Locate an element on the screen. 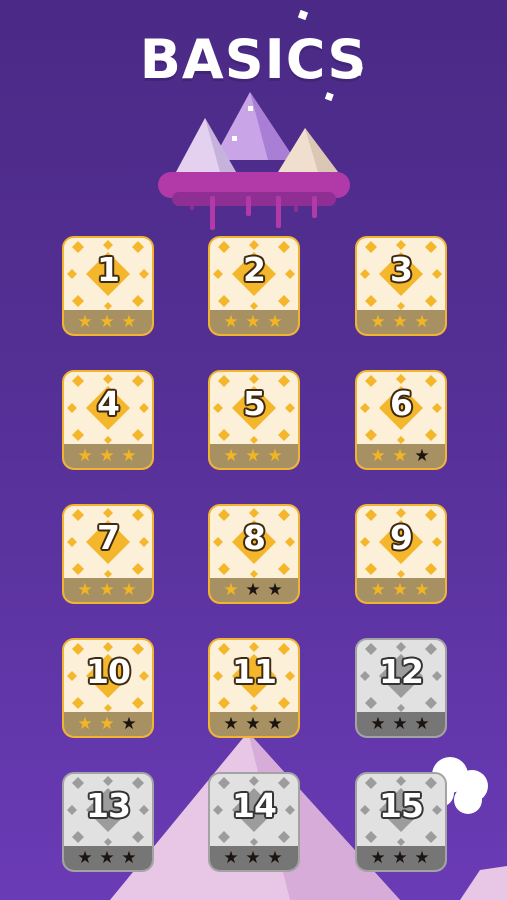 This screenshot has height=900, width=507. level-tile-3: ★ ★ ★ 3 is located at coordinates (401, 286).